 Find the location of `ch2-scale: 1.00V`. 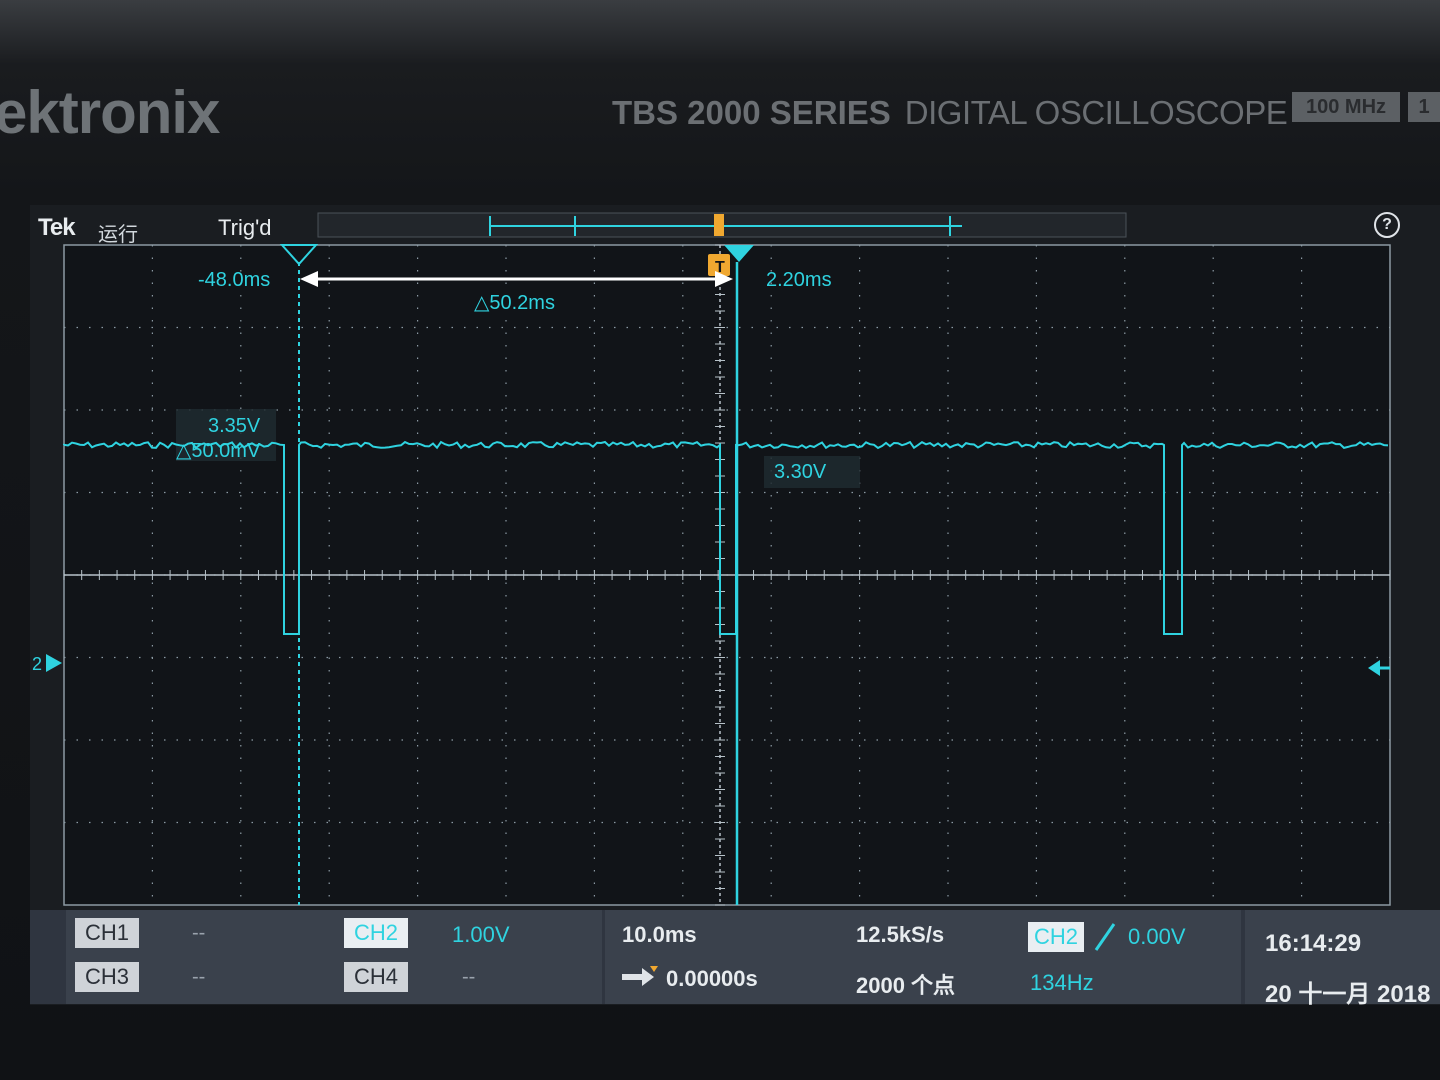

ch2-scale: 1.00V is located at coordinates (481, 934).